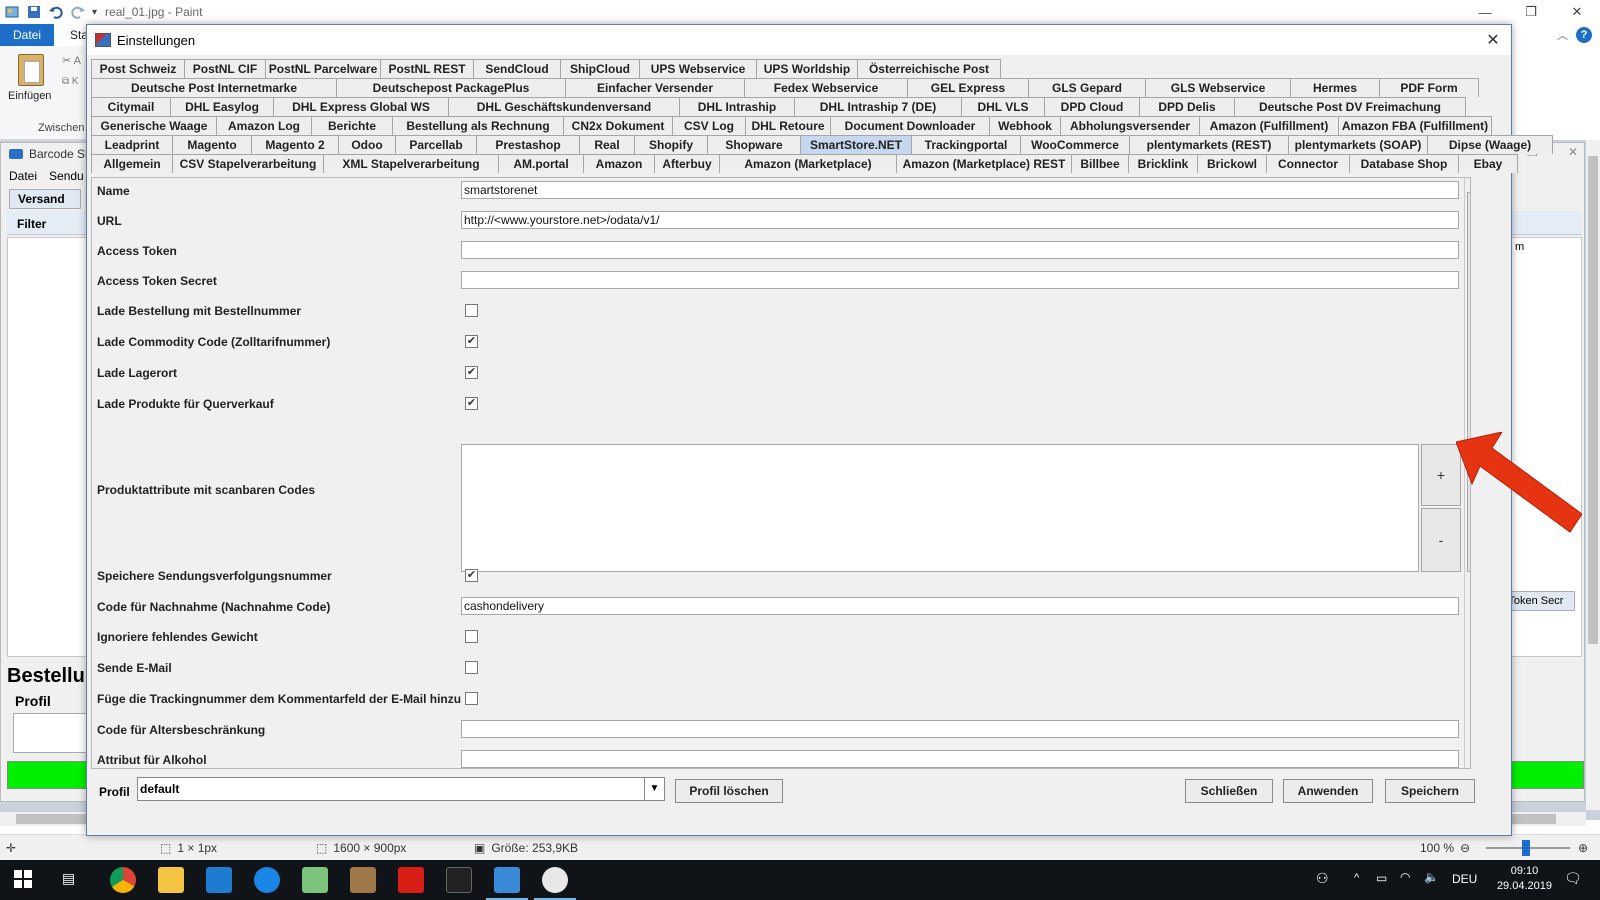 The height and width of the screenshot is (900, 1600). I want to click on lade-produkte-checkbox: ✔, so click(471, 403).